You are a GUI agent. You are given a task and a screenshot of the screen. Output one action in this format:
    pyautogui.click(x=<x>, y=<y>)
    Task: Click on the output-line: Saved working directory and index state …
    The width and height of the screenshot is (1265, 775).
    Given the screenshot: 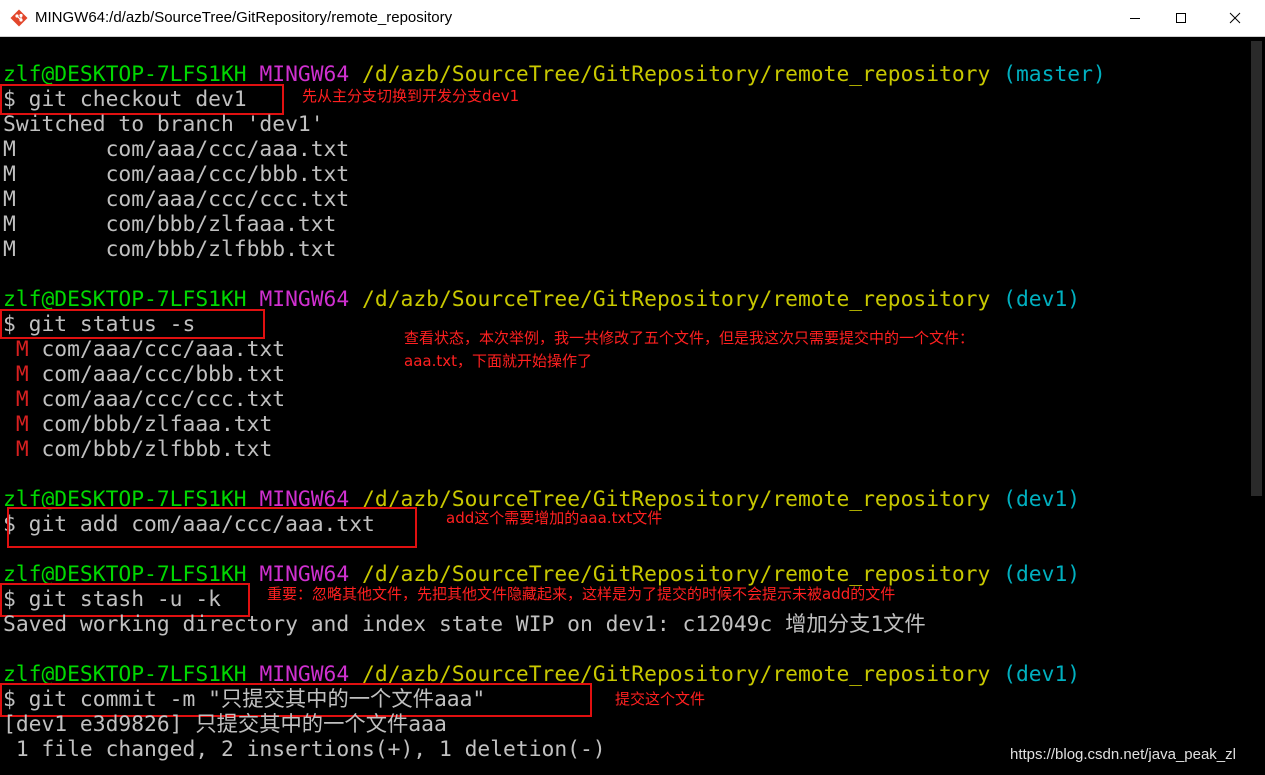 What is the action you would take?
    pyautogui.click(x=464, y=624)
    